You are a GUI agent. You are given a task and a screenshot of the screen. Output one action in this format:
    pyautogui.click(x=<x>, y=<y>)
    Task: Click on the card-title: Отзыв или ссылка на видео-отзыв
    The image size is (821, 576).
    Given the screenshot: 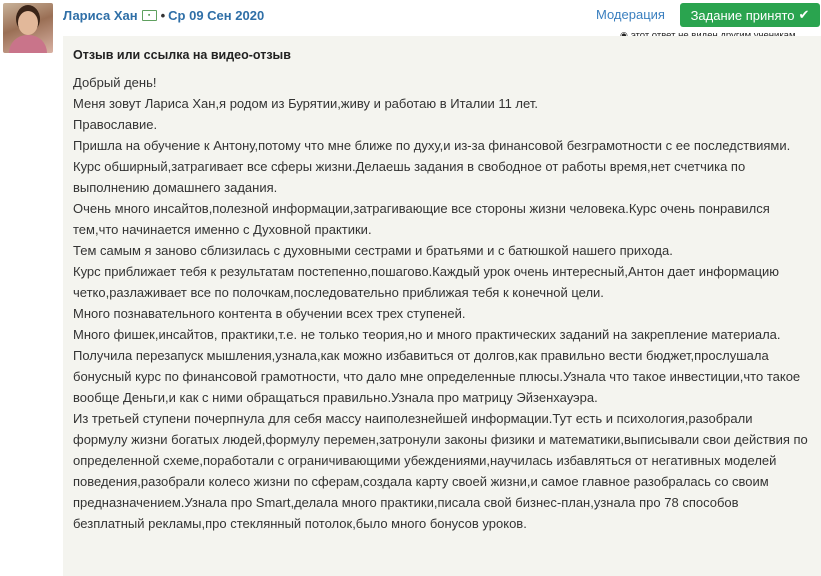 What is the action you would take?
    pyautogui.click(x=182, y=55)
    